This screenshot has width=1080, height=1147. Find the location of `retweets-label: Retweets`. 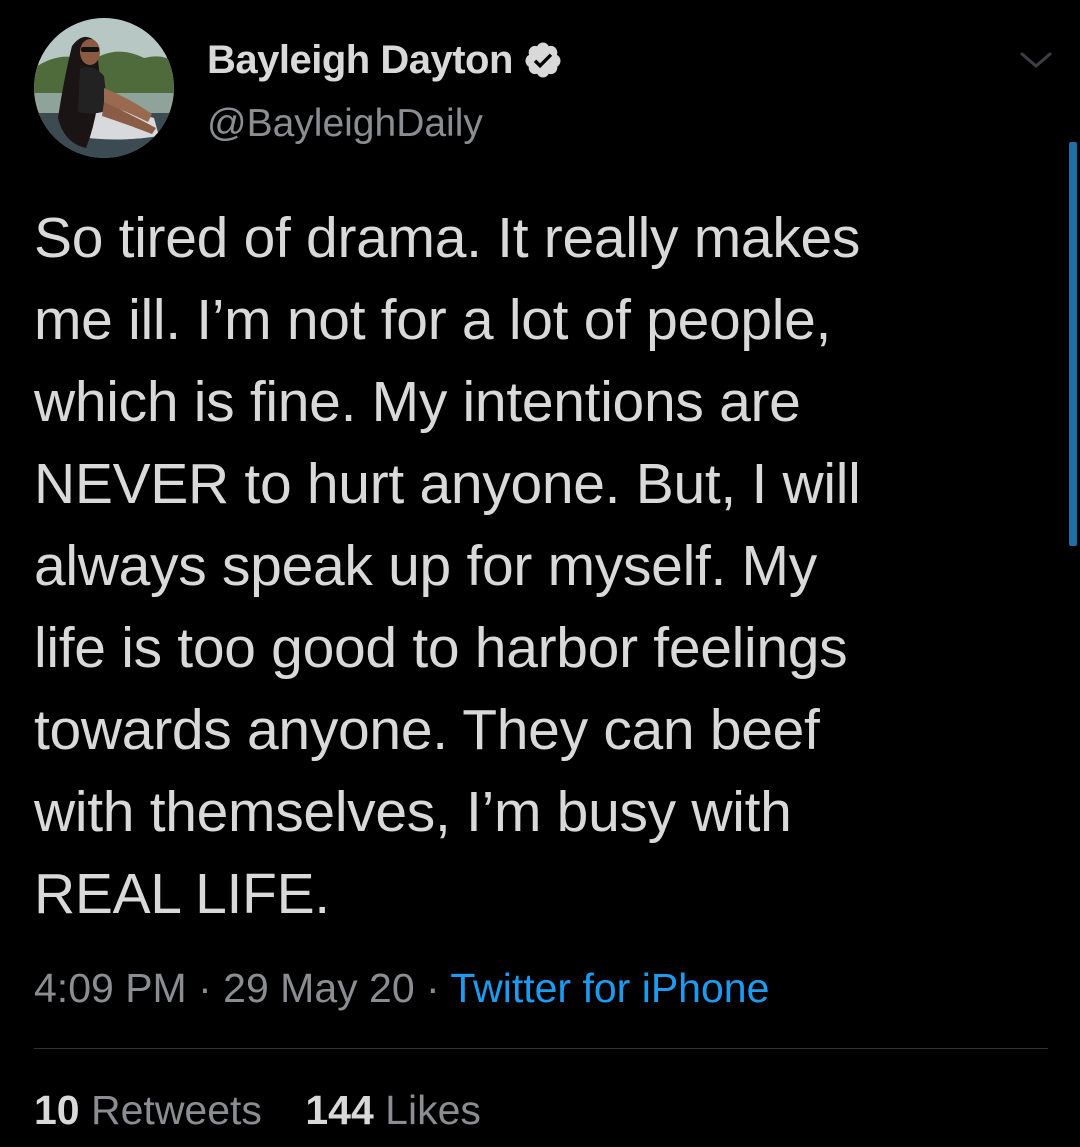

retweets-label: Retweets is located at coordinates (176, 1110).